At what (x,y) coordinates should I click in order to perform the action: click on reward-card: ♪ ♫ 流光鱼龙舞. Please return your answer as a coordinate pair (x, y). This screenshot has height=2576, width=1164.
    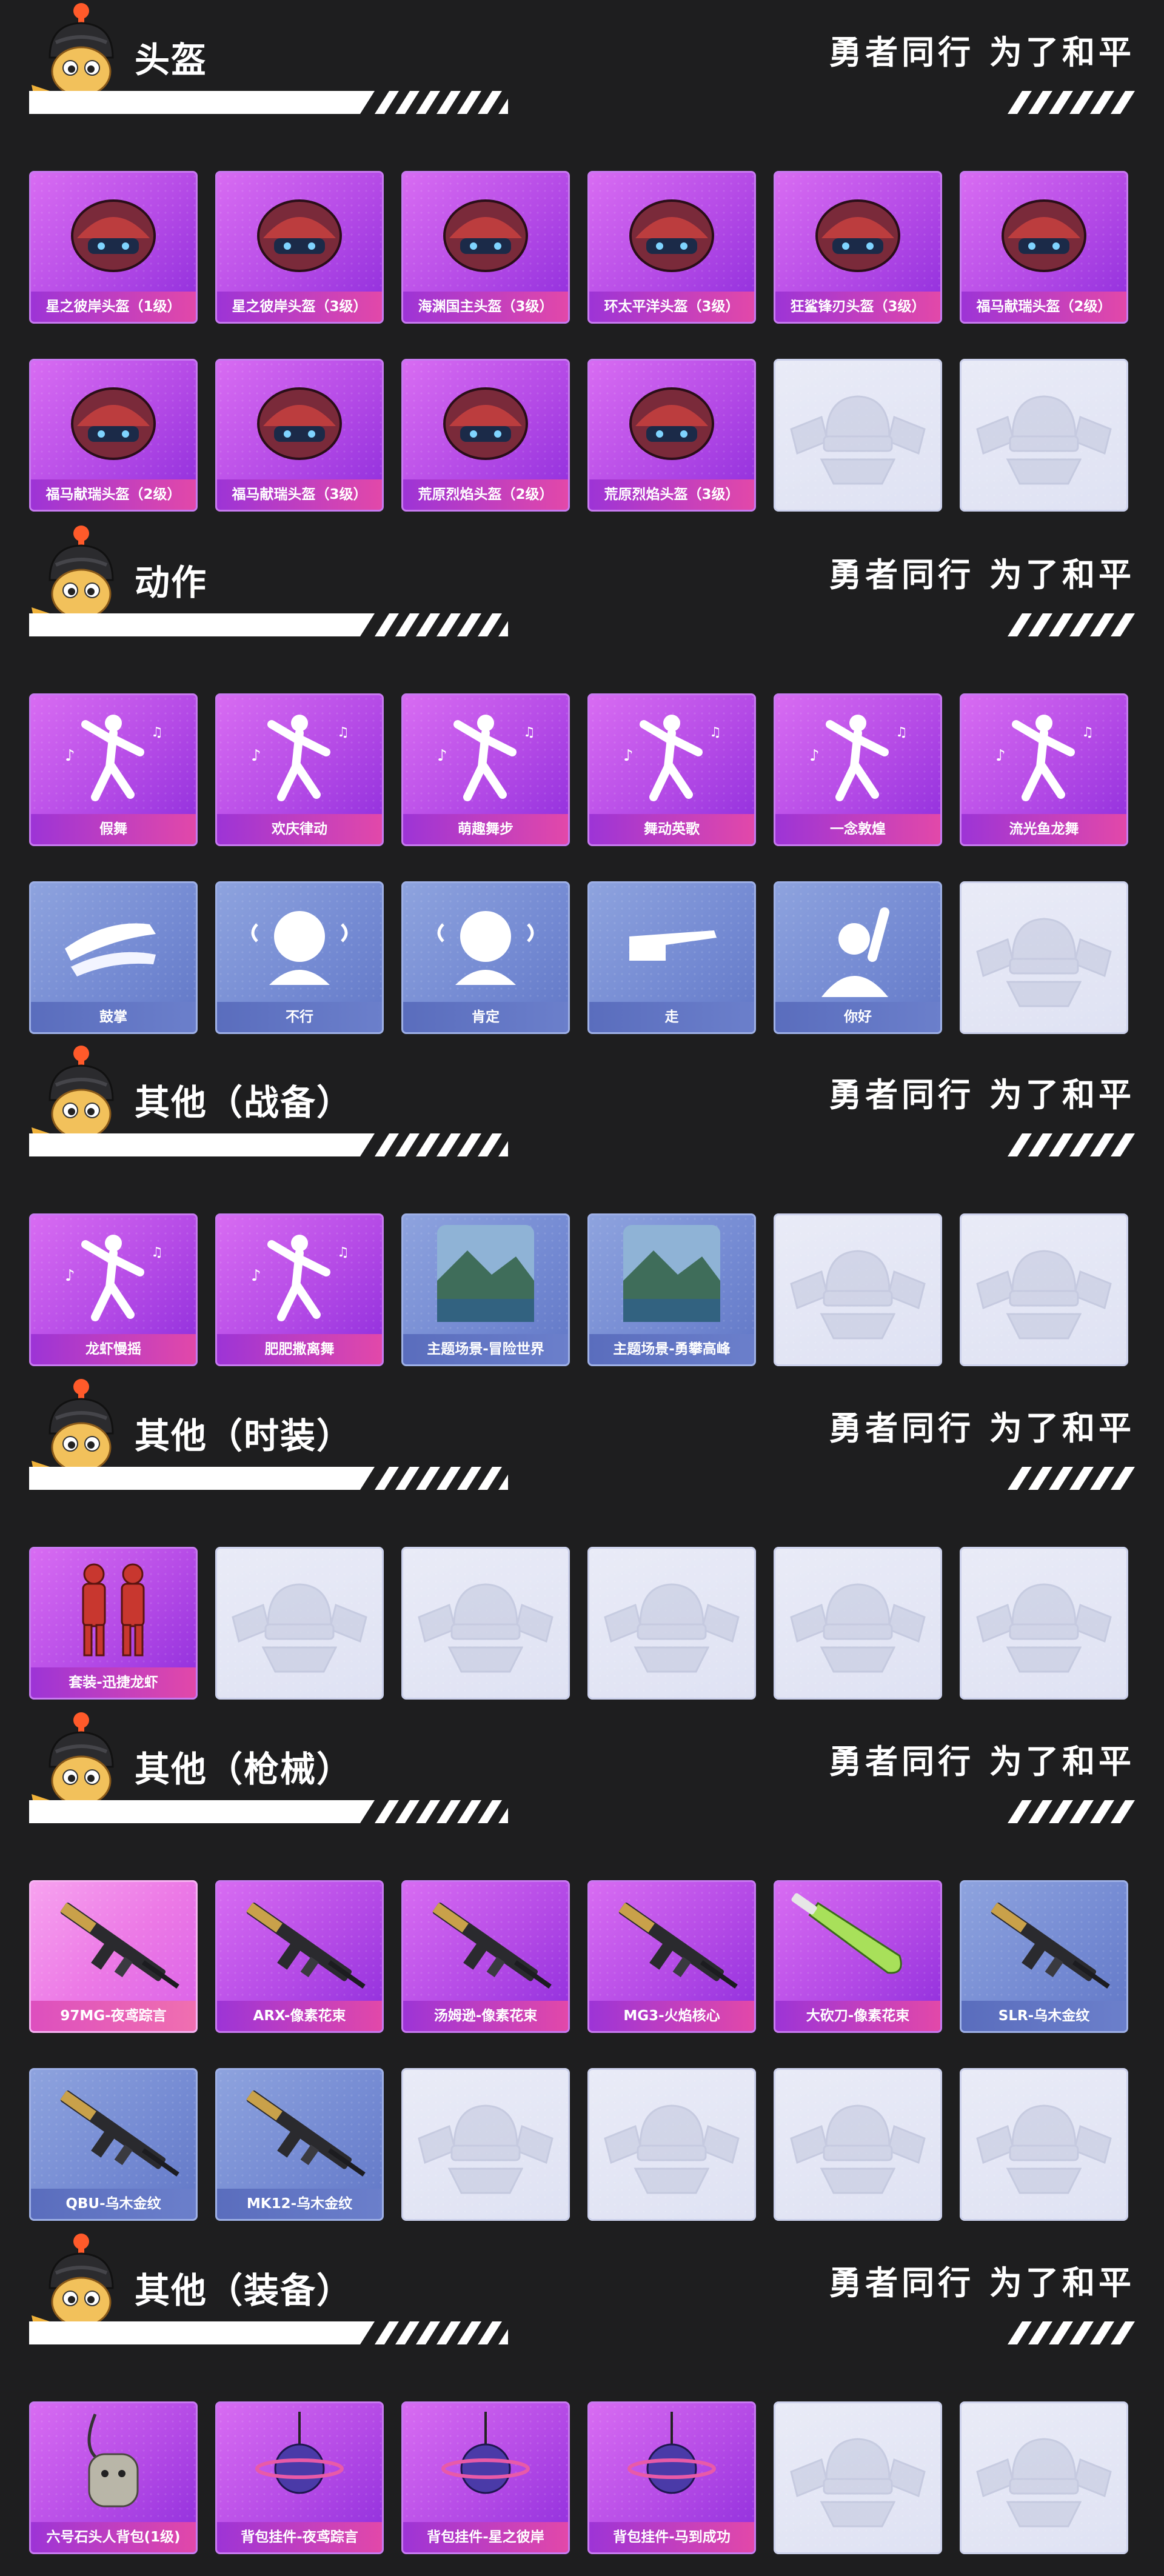
    Looking at the image, I should click on (1044, 770).